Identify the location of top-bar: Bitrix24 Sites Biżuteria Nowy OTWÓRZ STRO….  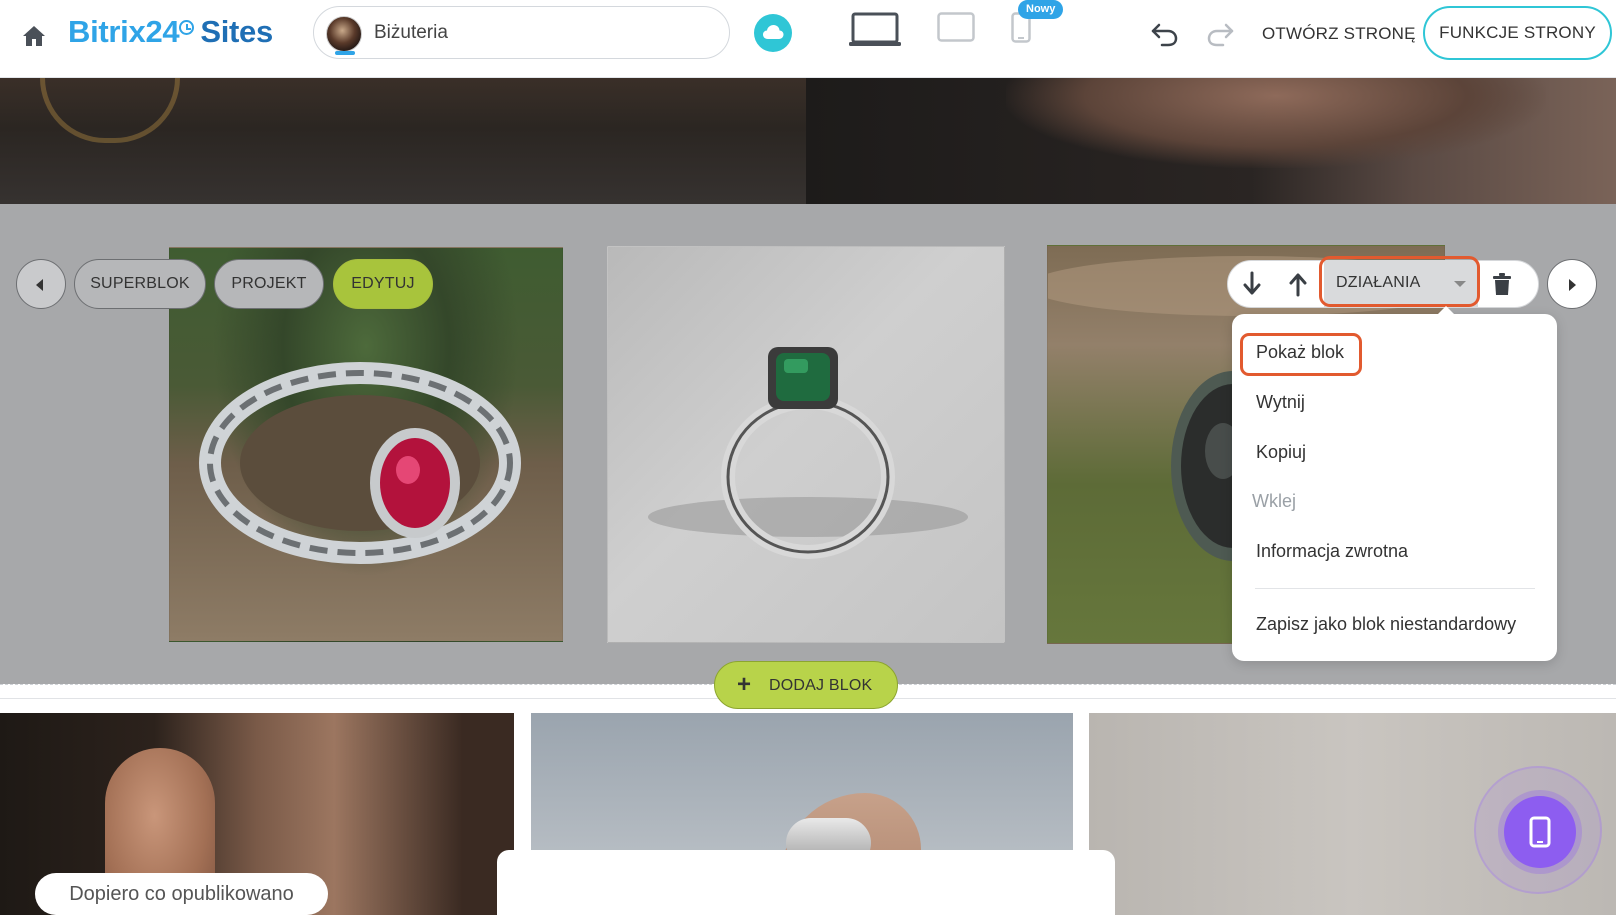
(808, 39).